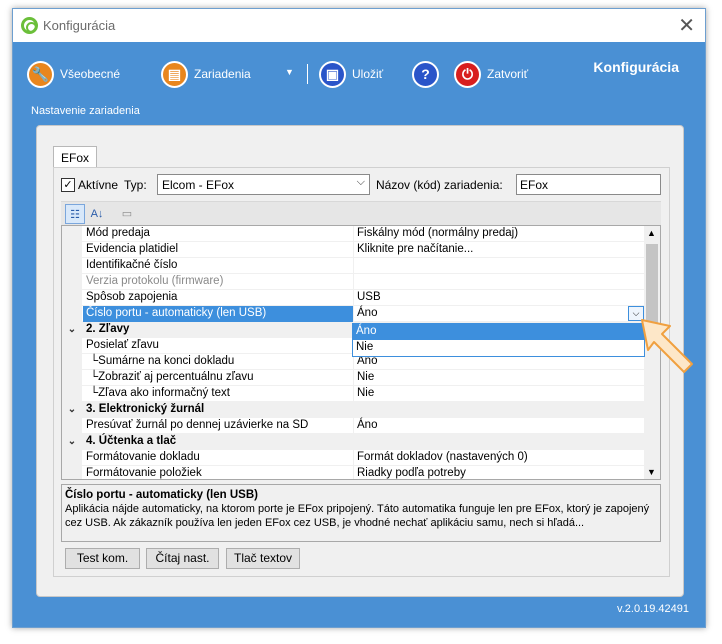 The image size is (722, 644). What do you see at coordinates (651, 472) in the screenshot?
I see `scroll-down-icon: ▼` at bounding box center [651, 472].